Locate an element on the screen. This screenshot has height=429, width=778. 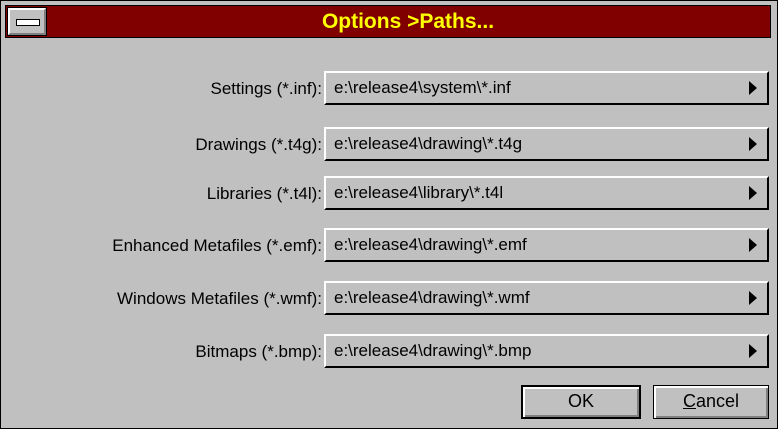
cancel-label: ancel is located at coordinates (717, 401).